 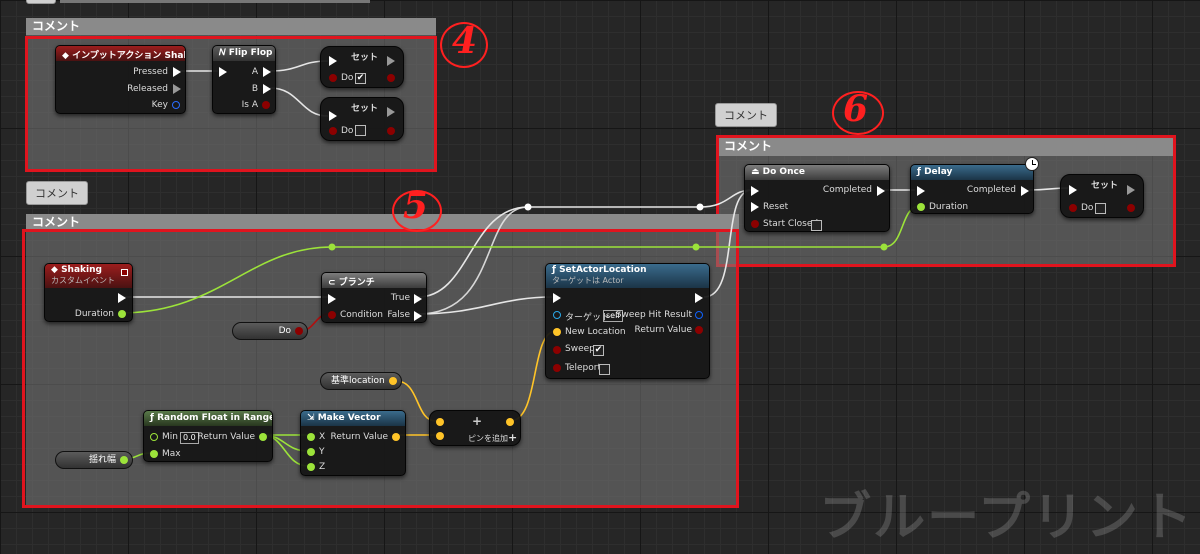 What do you see at coordinates (312, 418) in the screenshot?
I see `make-struct-icon: ⇲` at bounding box center [312, 418].